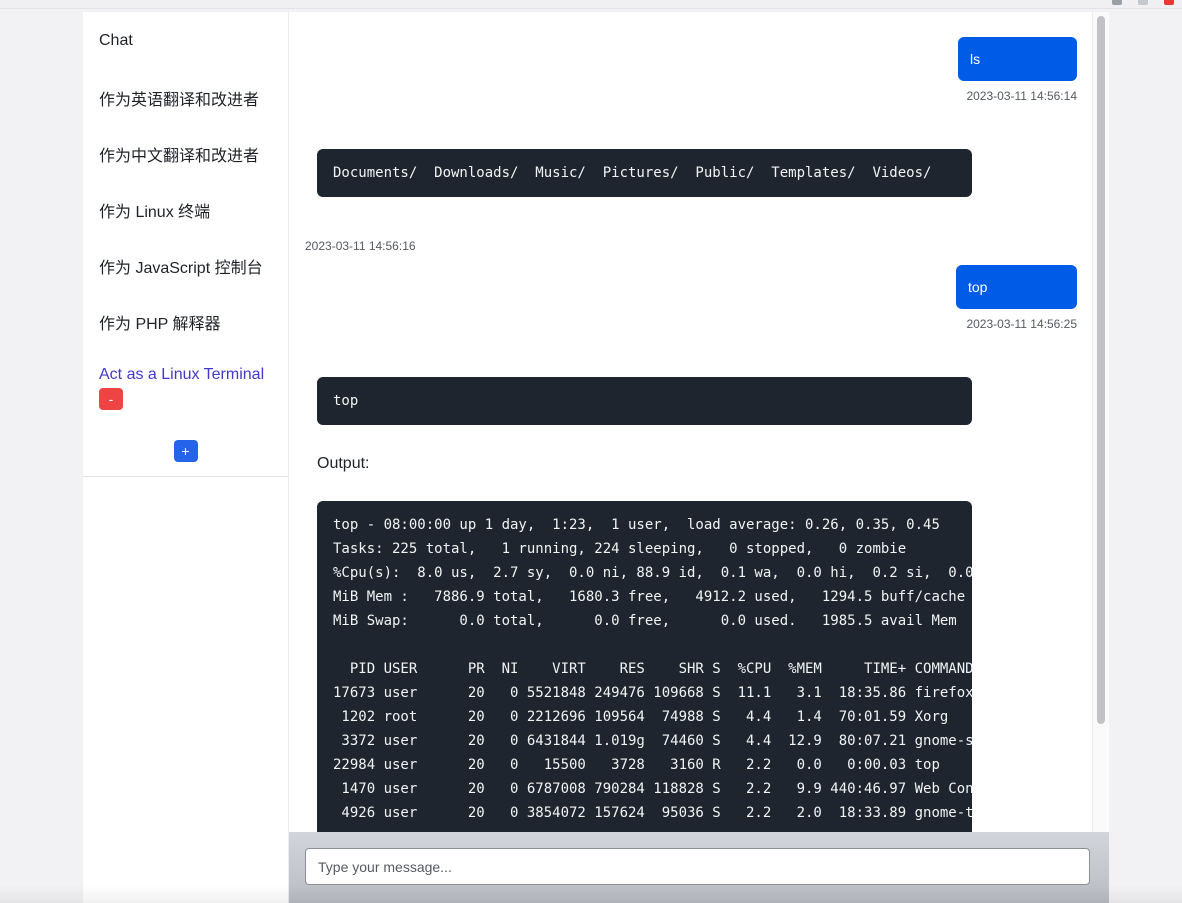  What do you see at coordinates (1017, 59) in the screenshot?
I see `user-message-bubble: ls` at bounding box center [1017, 59].